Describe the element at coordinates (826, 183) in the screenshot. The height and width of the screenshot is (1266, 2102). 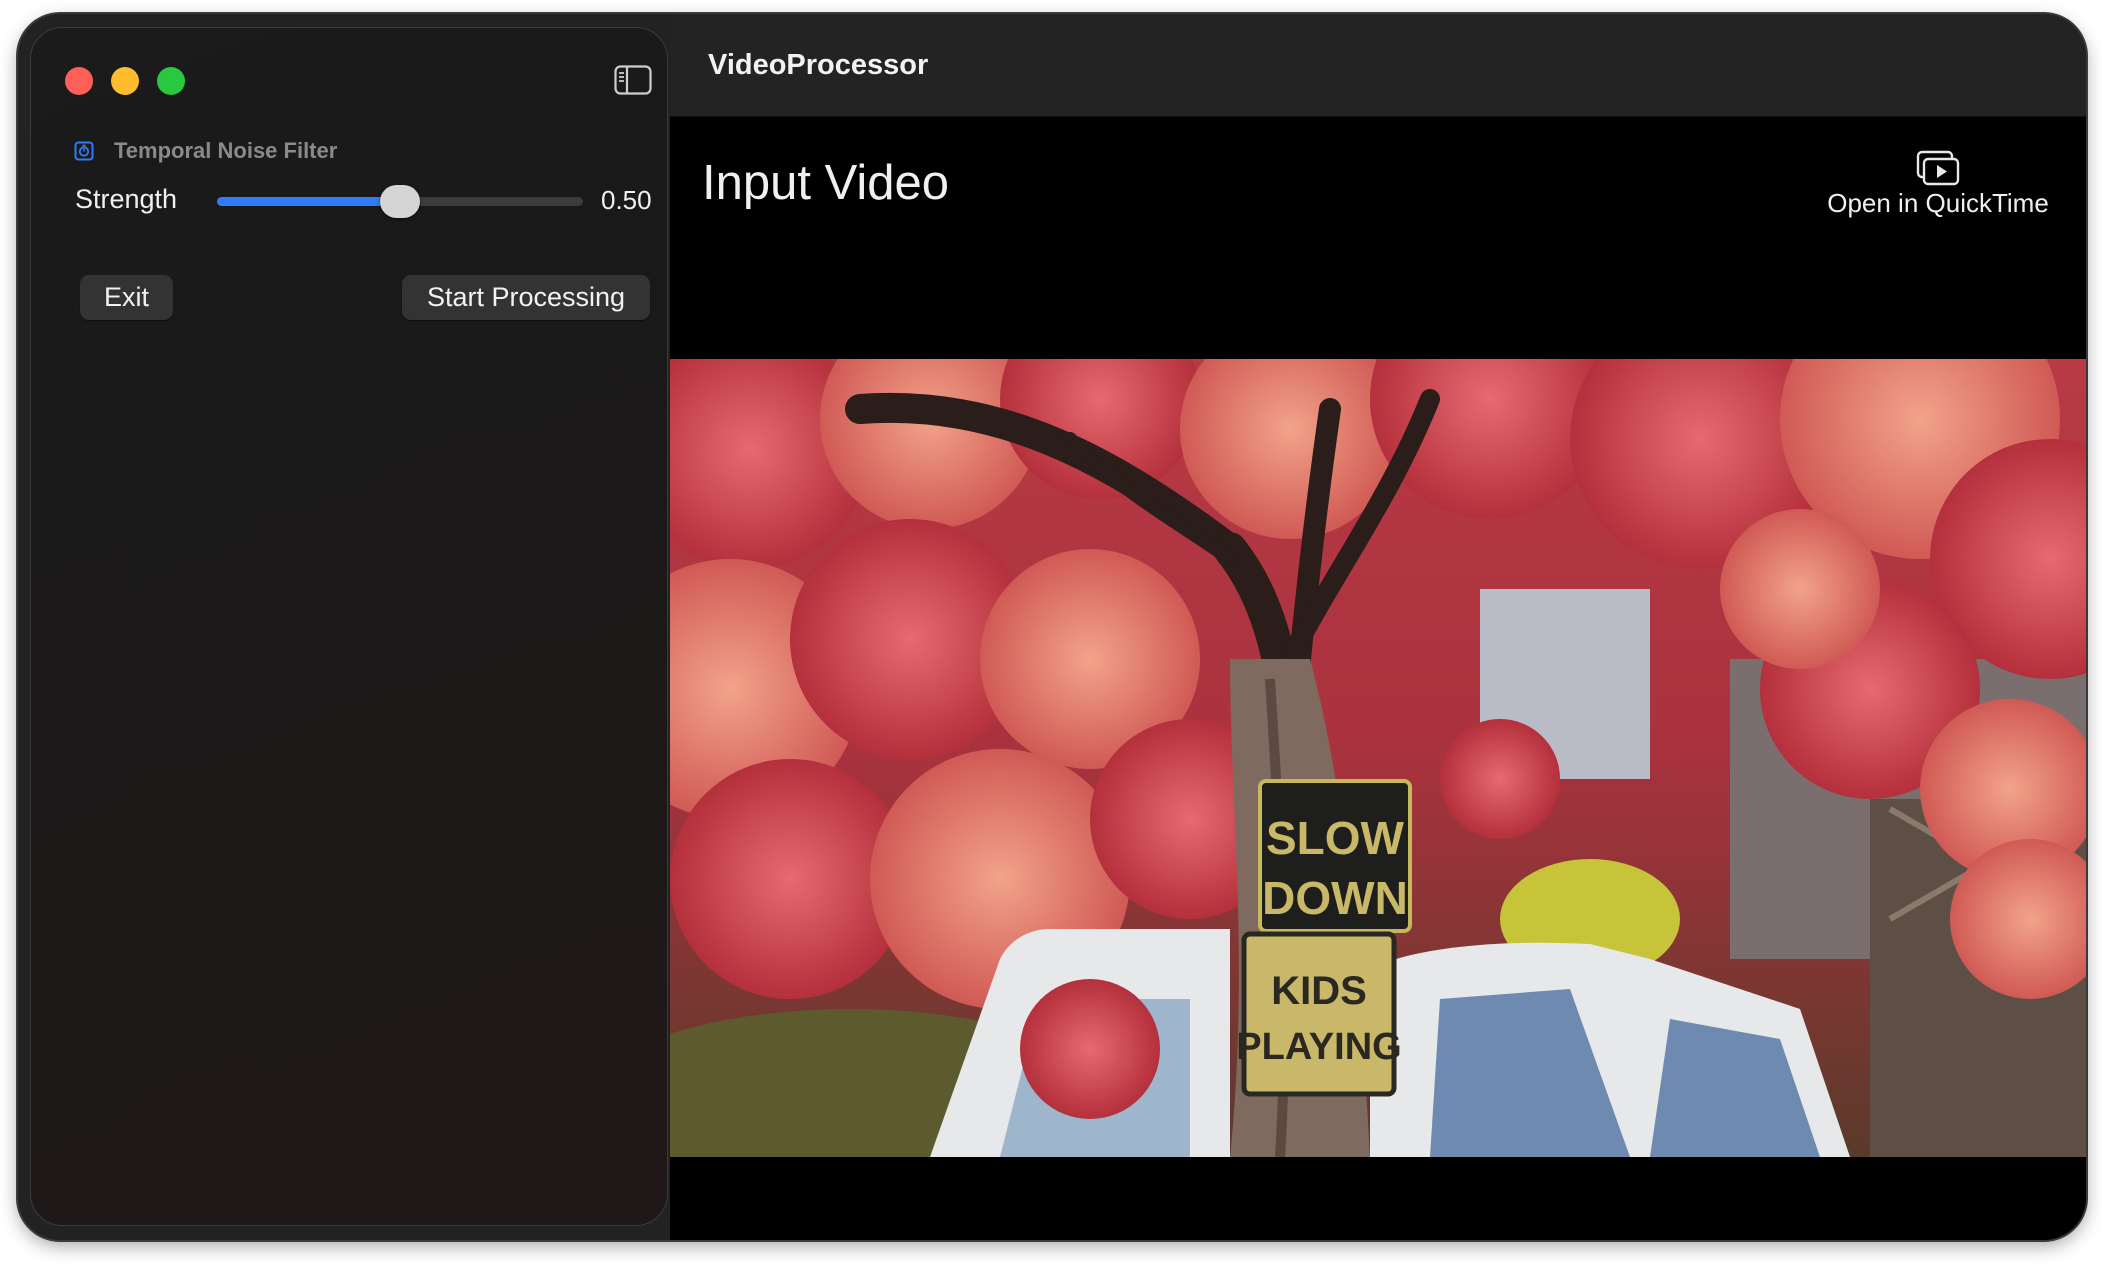
I see `section-title: Input Video` at that location.